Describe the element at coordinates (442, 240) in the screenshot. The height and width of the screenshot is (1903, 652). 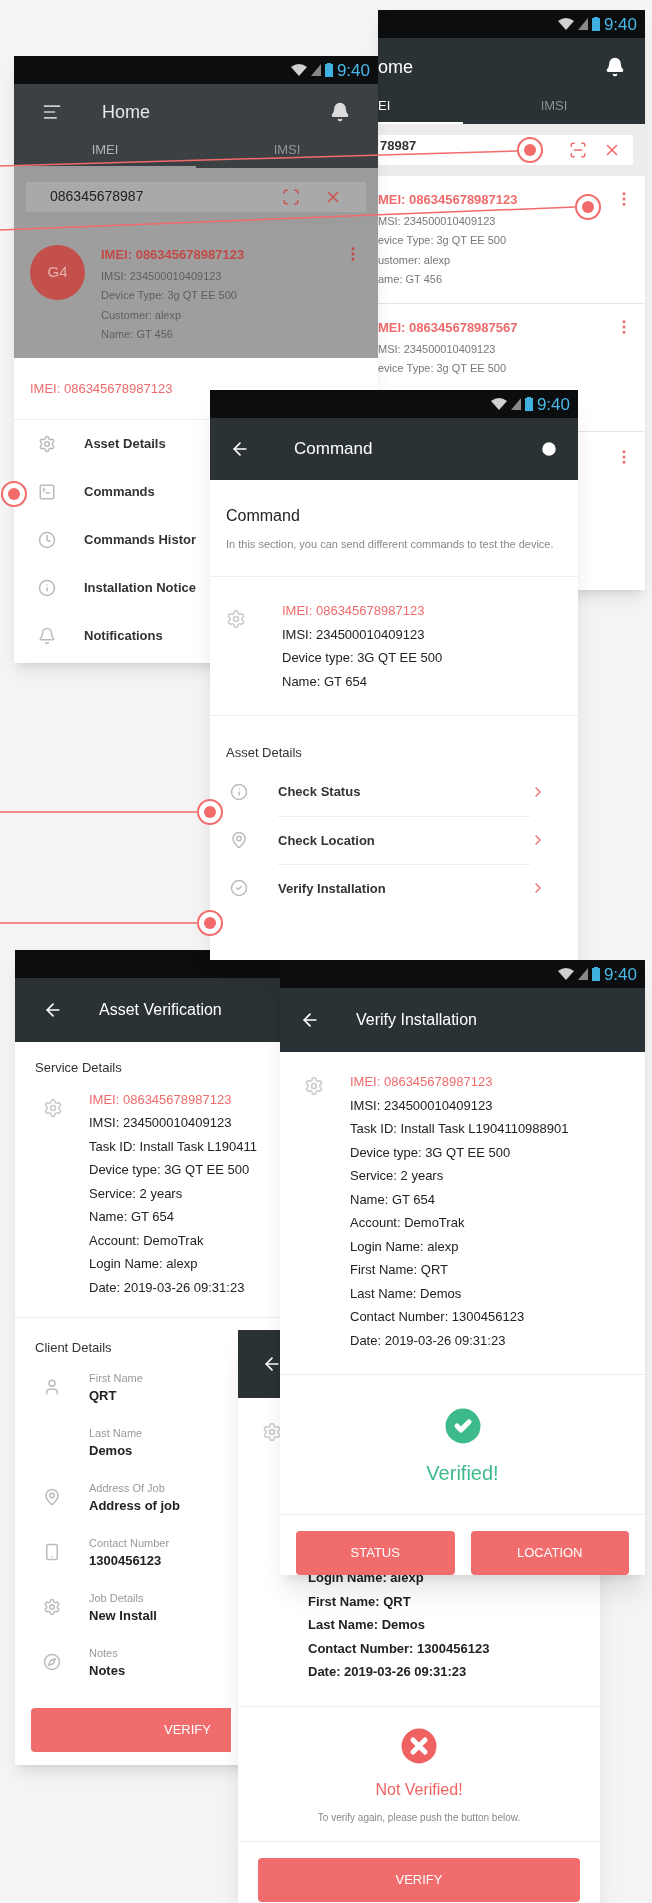
I see `device-detail-text: evice Type: 3g QT EE 500` at that location.